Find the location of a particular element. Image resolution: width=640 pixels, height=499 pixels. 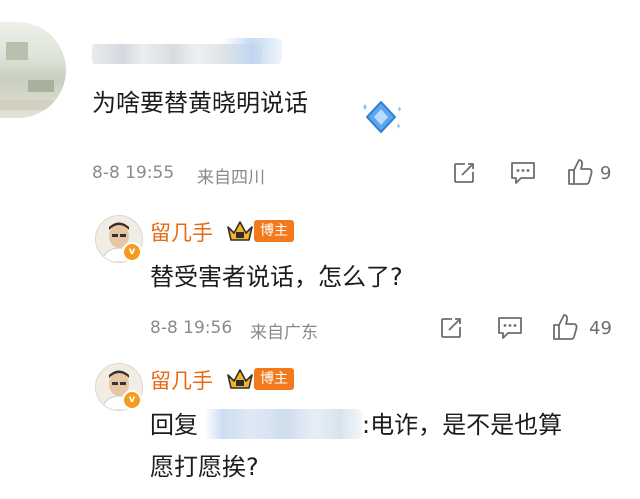

comment-time: 8-8 19:55 is located at coordinates (133, 173).